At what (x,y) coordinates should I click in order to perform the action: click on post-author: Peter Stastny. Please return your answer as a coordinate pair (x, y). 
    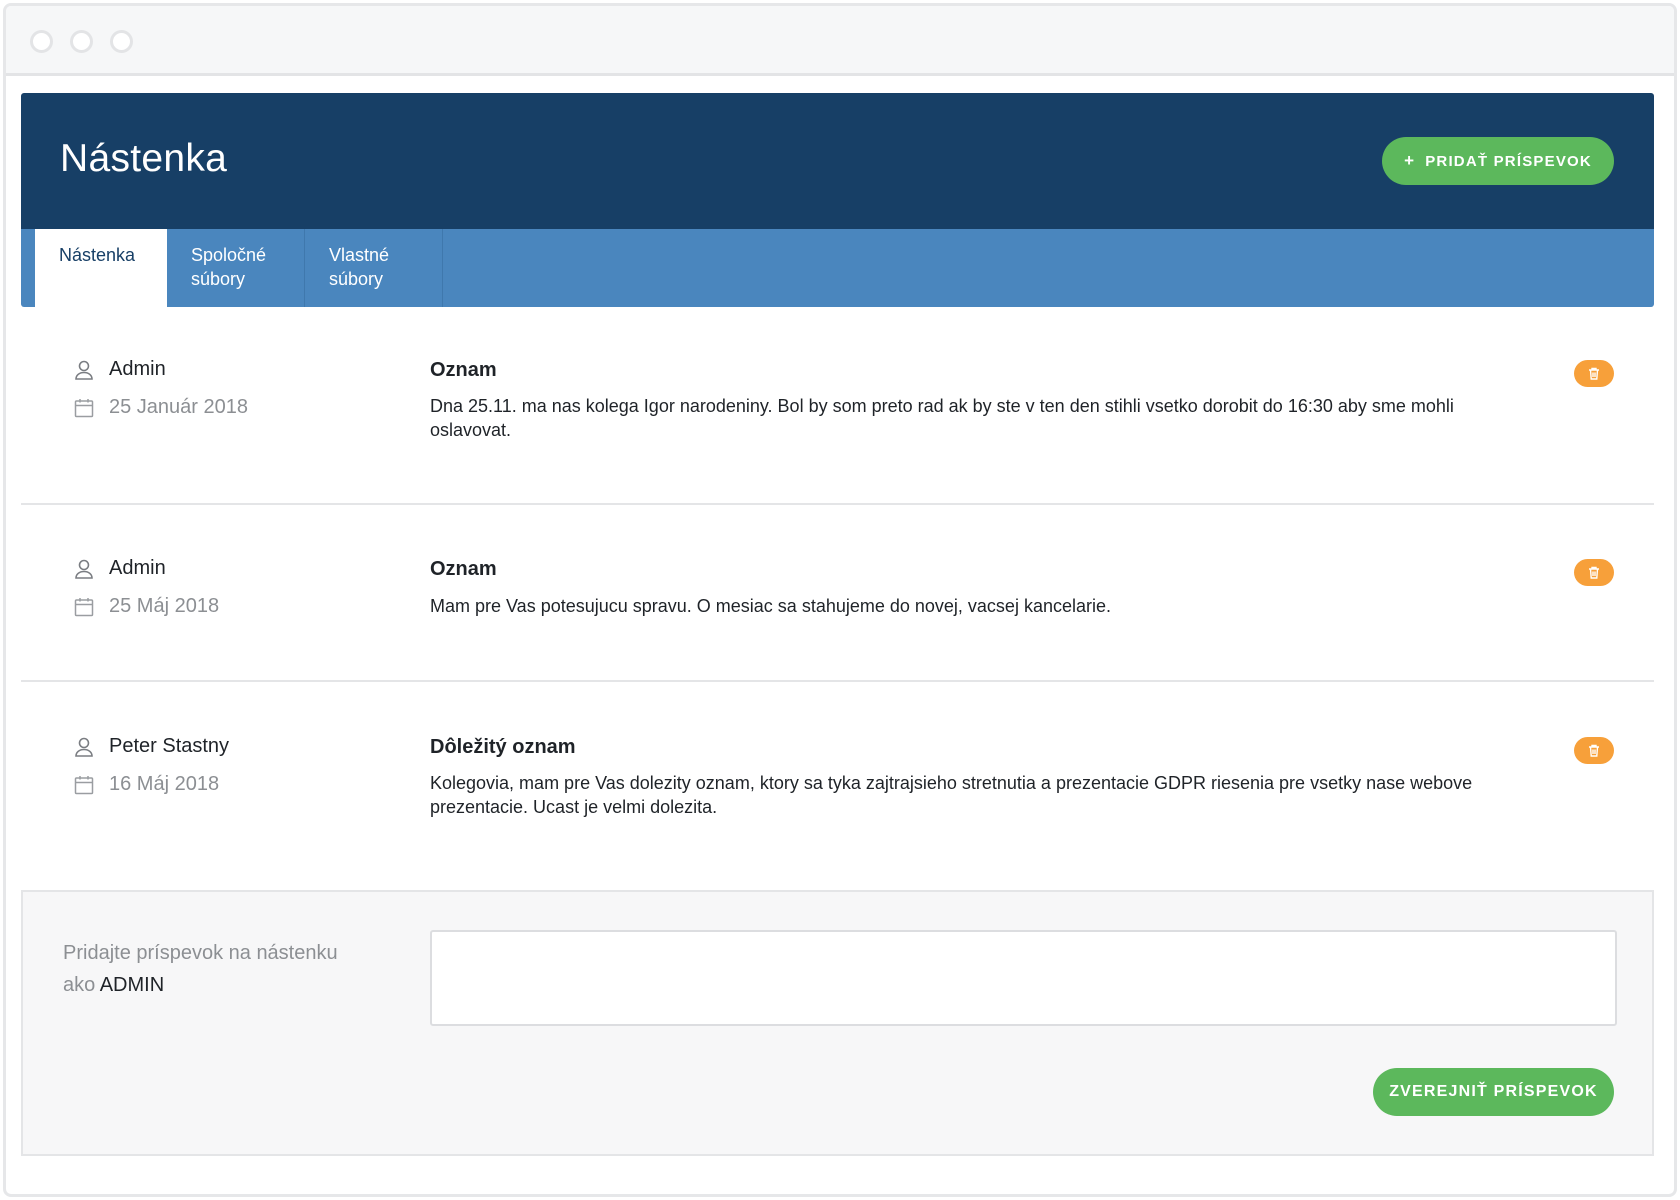
    Looking at the image, I should click on (151, 746).